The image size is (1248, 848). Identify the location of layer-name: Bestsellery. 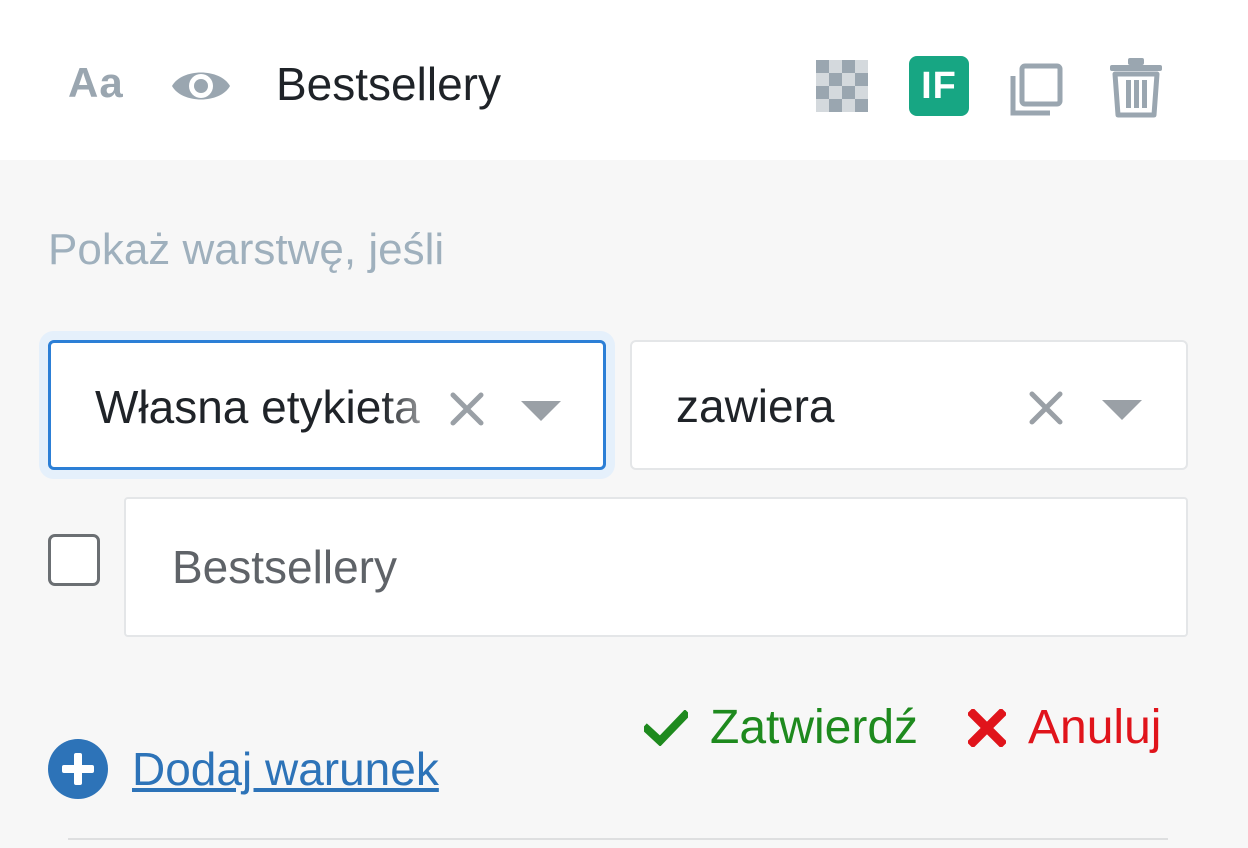
(388, 84).